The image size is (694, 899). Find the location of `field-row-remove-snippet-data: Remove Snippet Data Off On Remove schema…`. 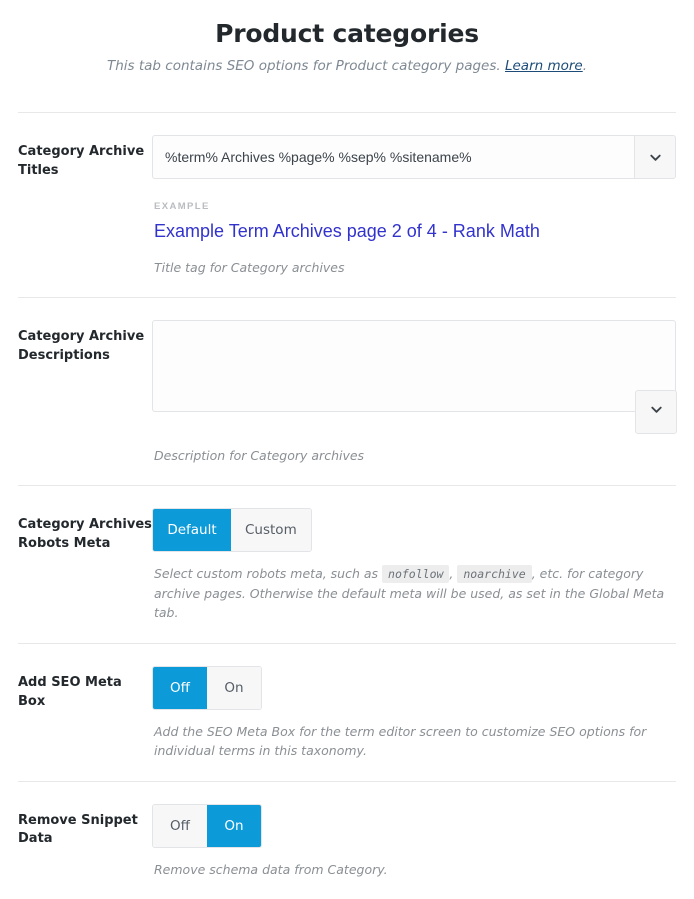

field-row-remove-snippet-data: Remove Snippet Data Off On Remove schema… is located at coordinates (347, 840).